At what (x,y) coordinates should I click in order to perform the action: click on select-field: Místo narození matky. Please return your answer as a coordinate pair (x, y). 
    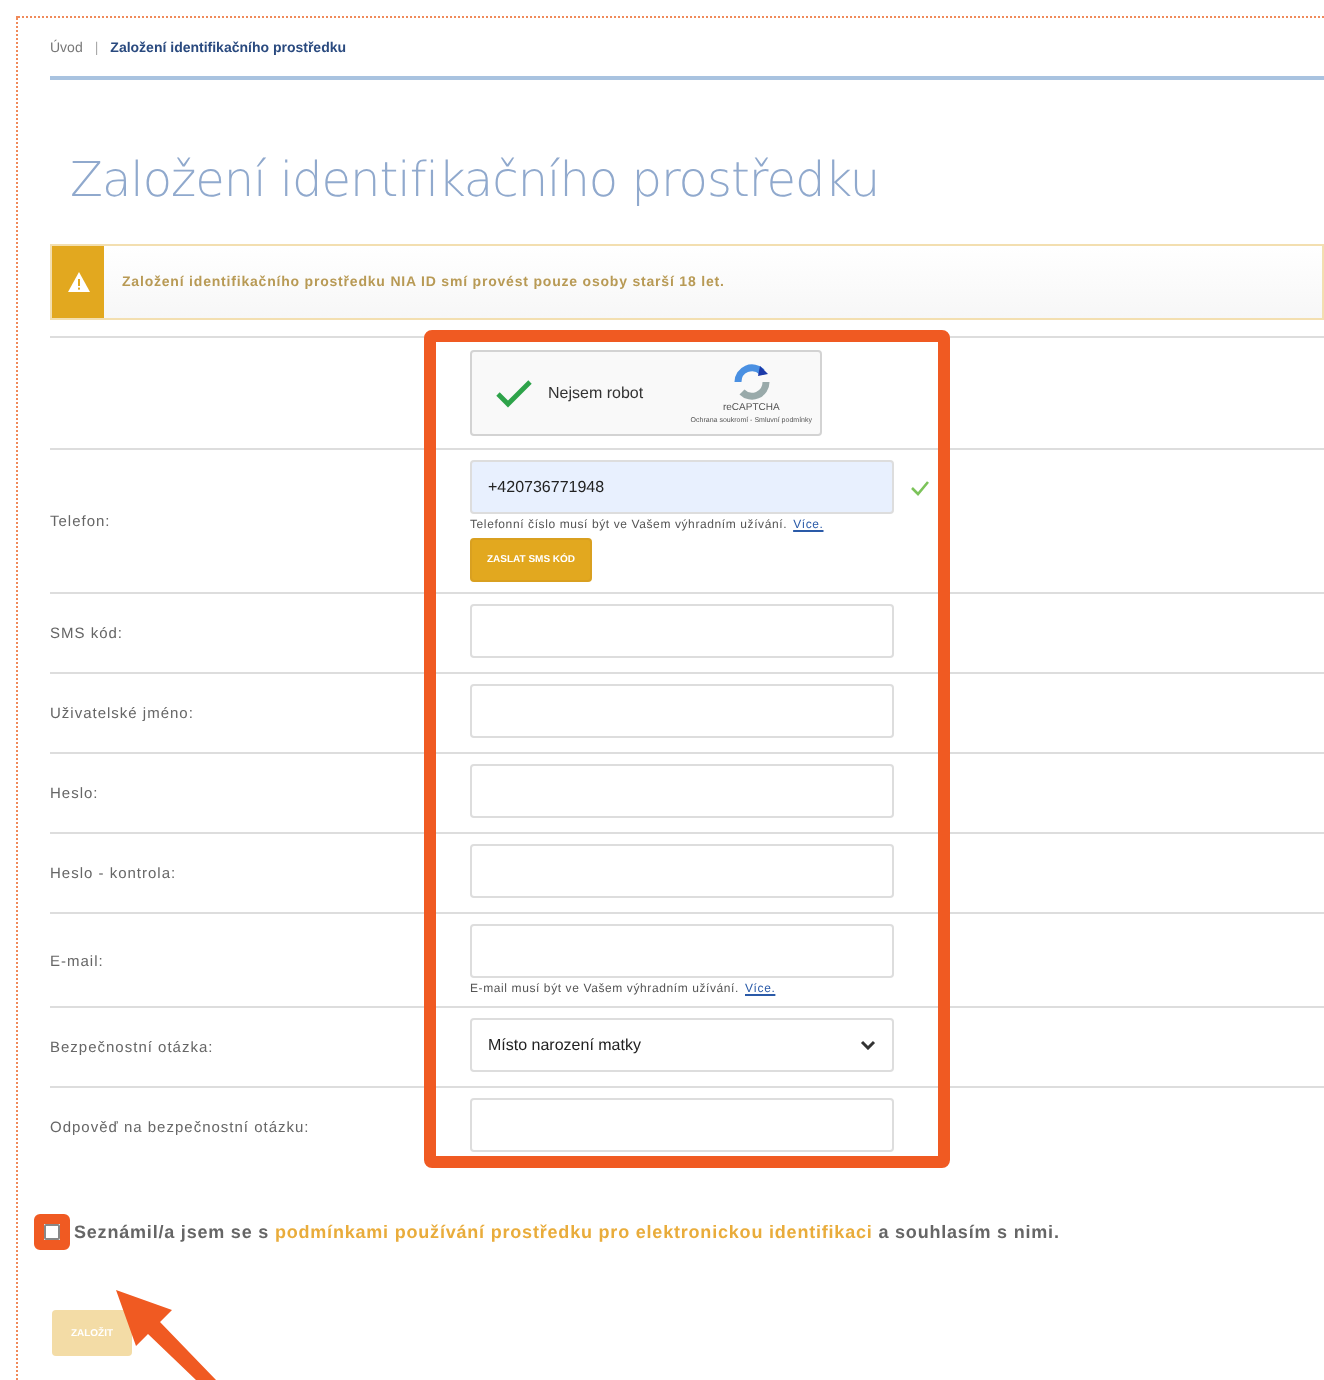
    Looking at the image, I should click on (682, 1045).